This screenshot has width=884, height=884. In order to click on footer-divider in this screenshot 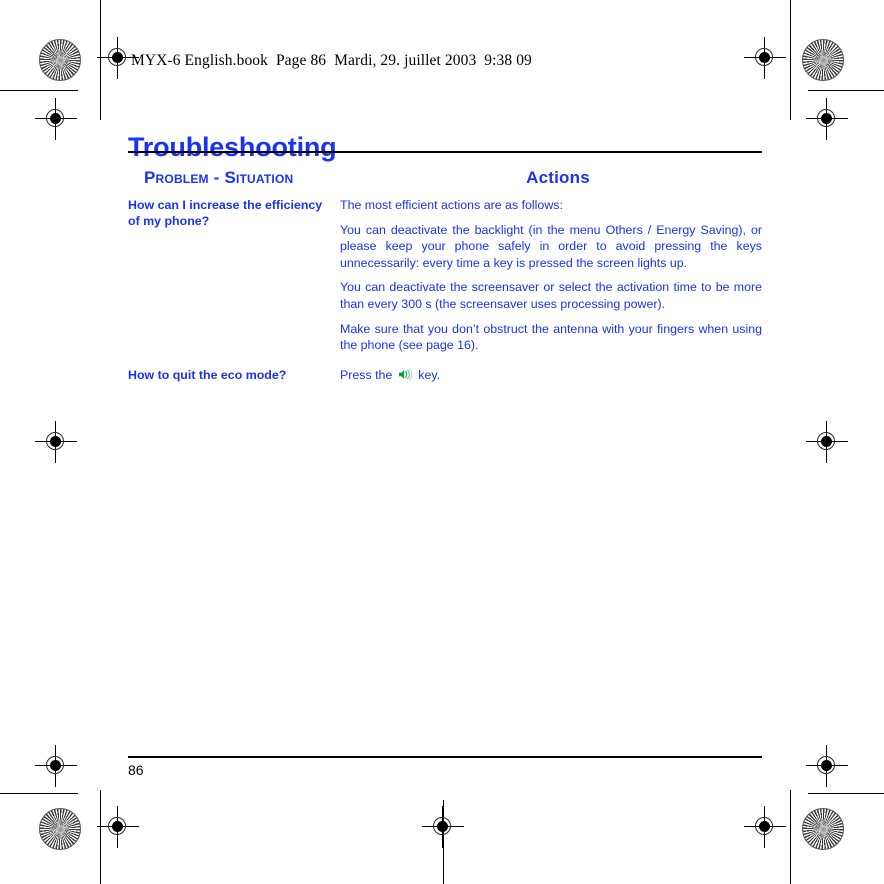, I will do `click(445, 757)`.